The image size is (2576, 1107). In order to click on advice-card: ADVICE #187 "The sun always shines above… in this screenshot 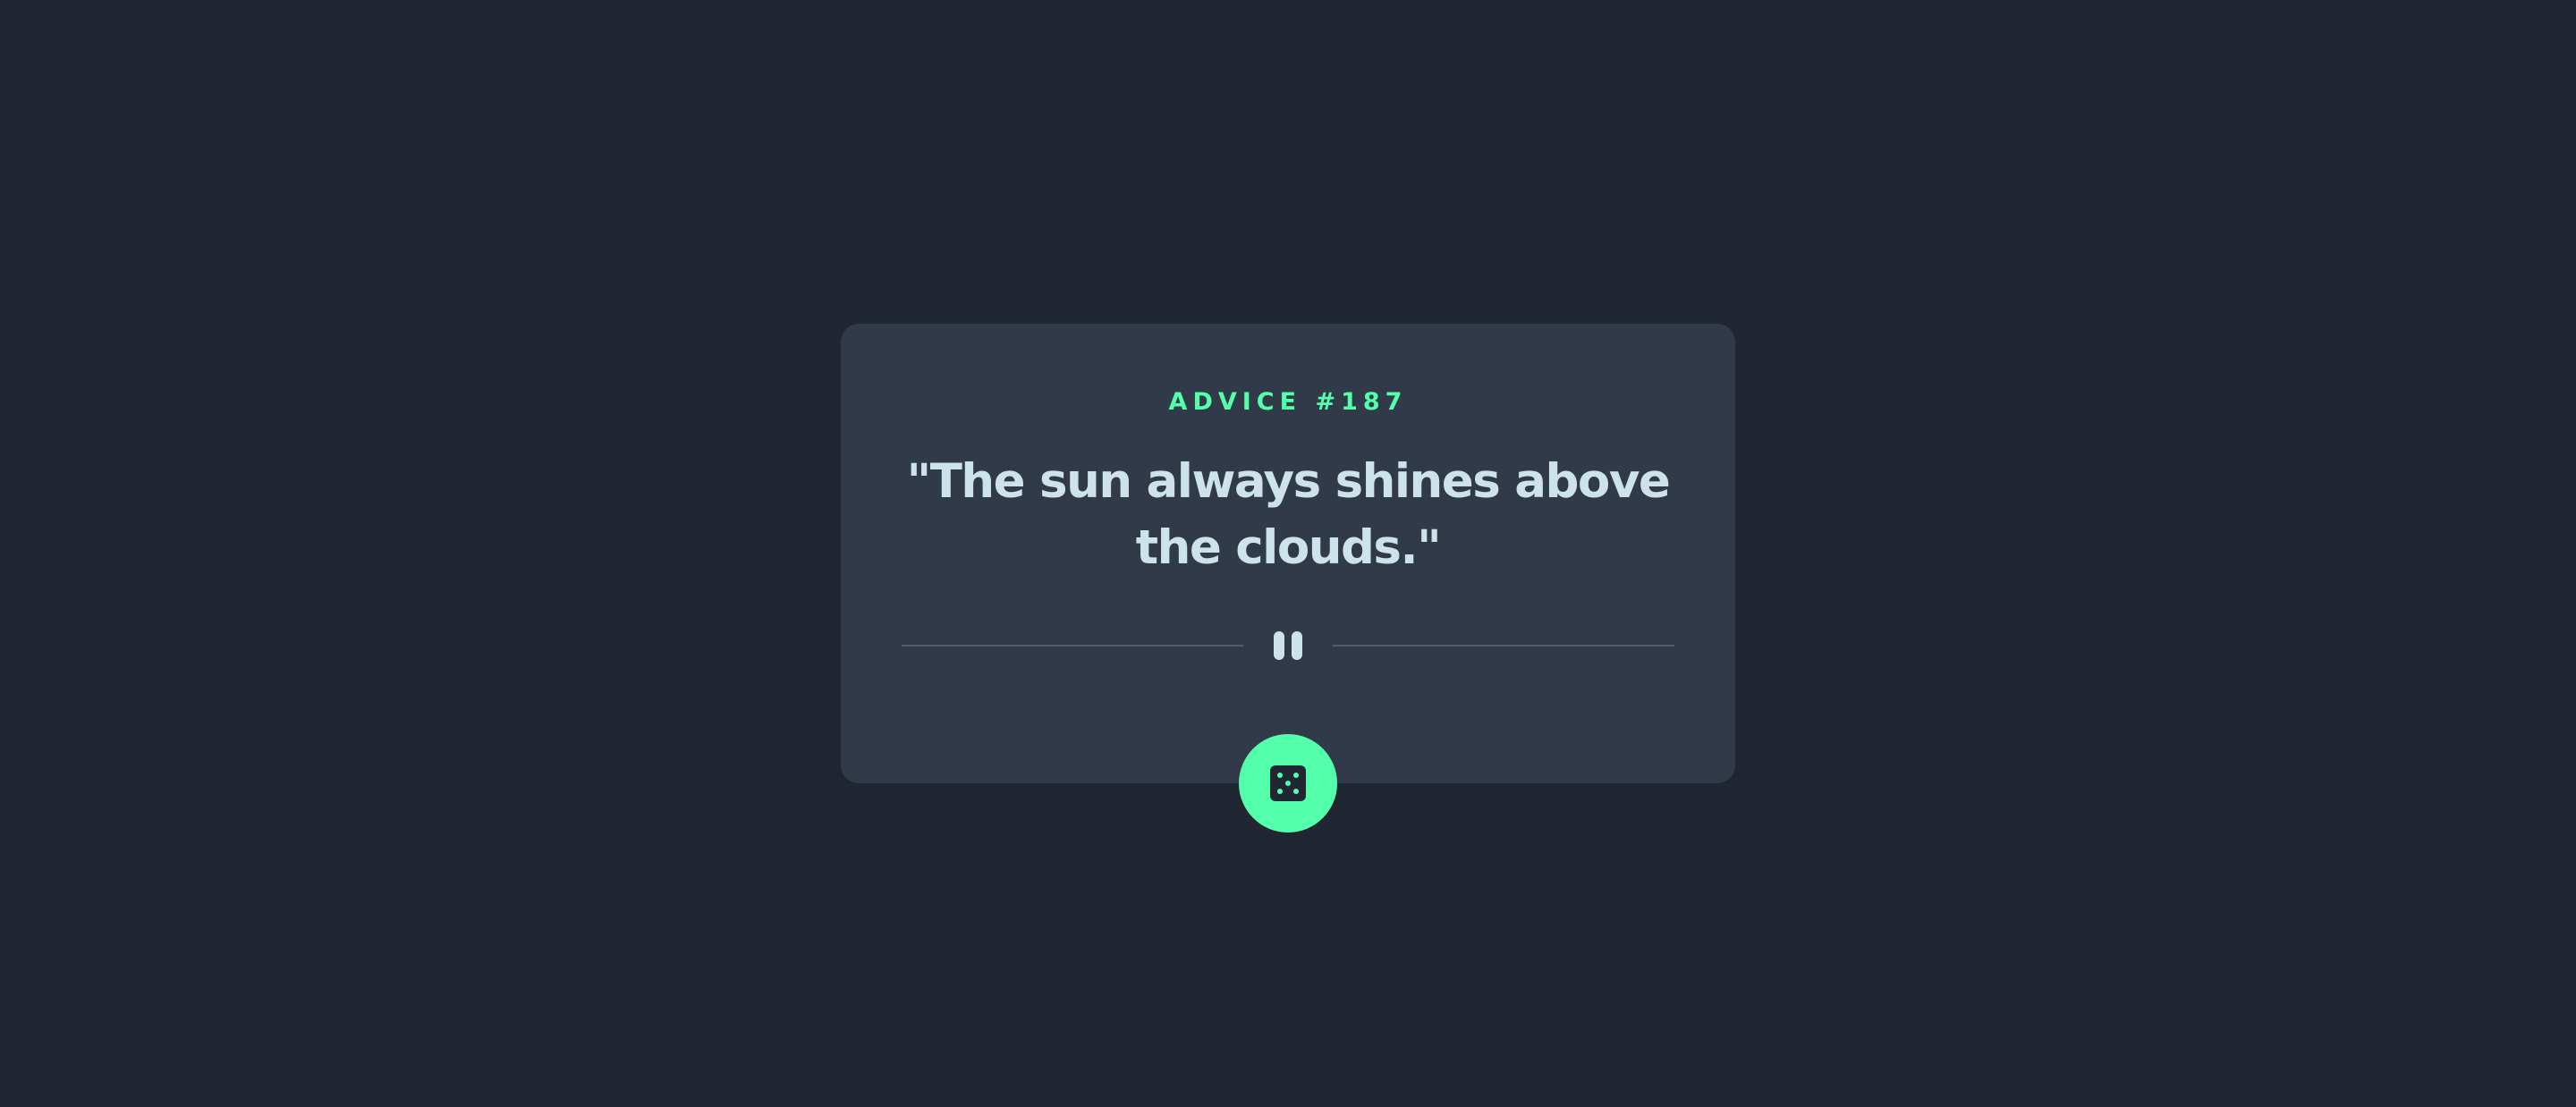, I will do `click(1288, 553)`.